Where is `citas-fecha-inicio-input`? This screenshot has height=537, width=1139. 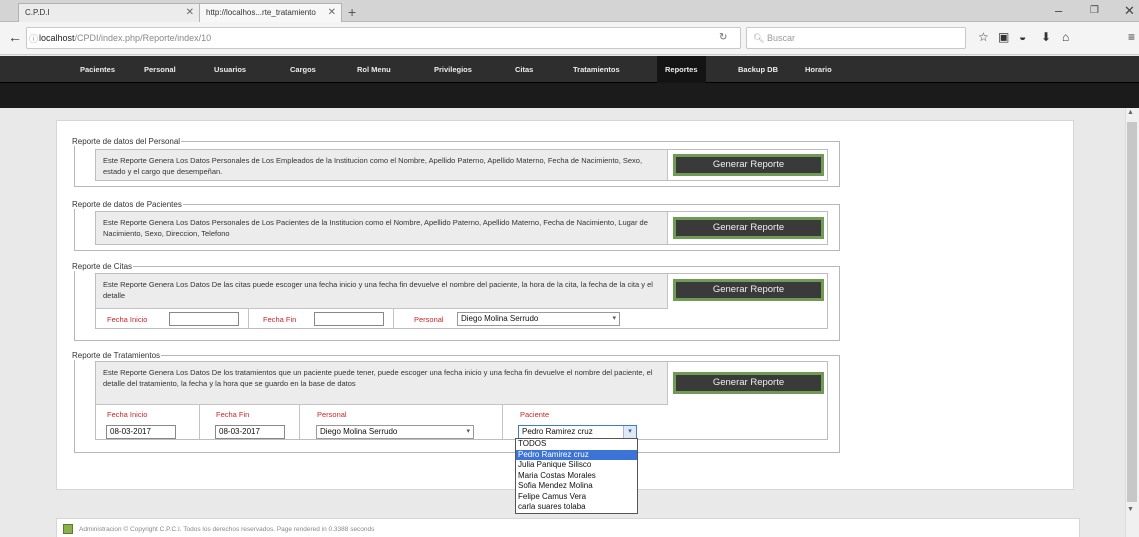
citas-fecha-inicio-input is located at coordinates (204, 319).